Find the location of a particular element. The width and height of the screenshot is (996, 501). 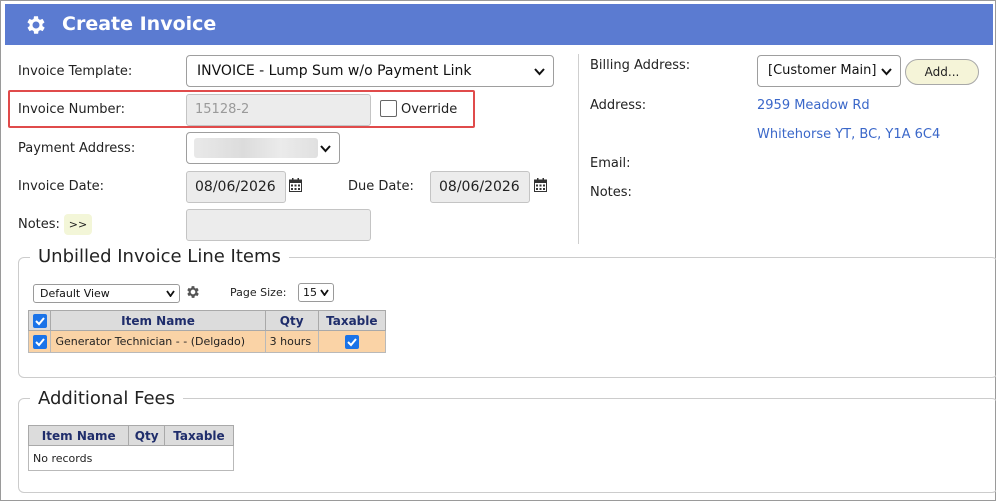

due-date-label: Due Date: is located at coordinates (381, 186).